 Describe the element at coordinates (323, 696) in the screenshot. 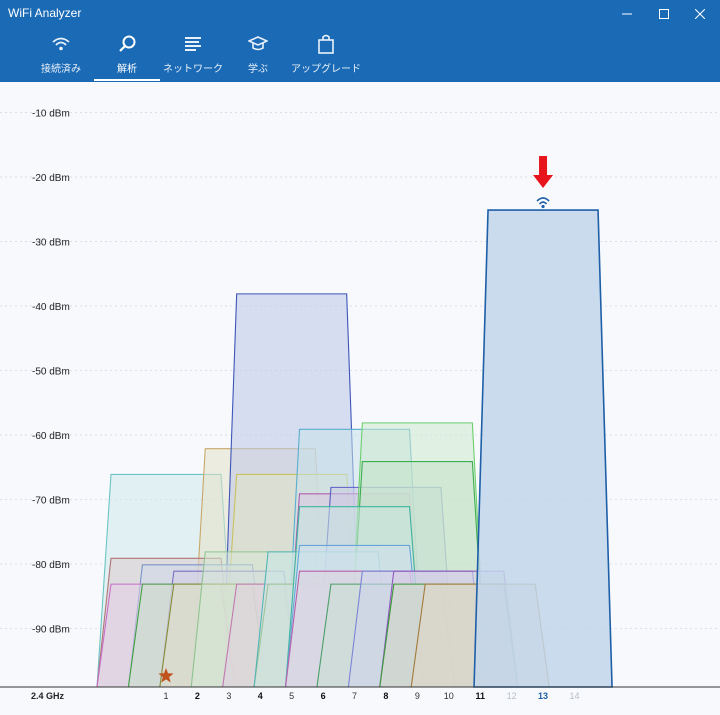

I see `channel-label: 6` at that location.